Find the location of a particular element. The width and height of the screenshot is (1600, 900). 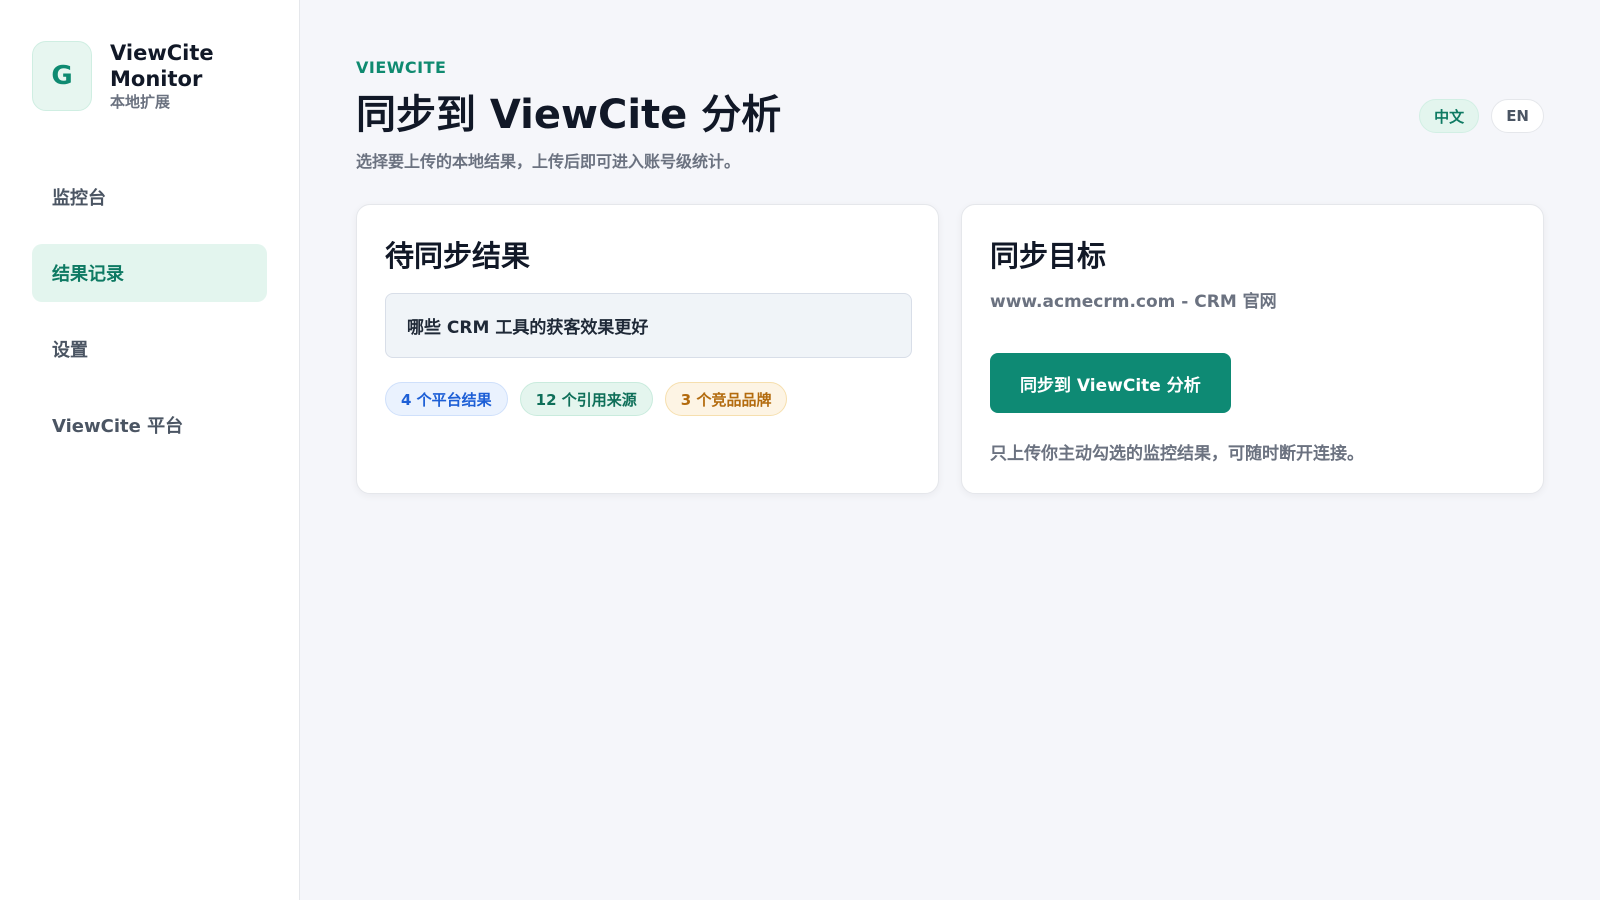

platform-count-badge: 4 个平台结果 is located at coordinates (446, 399).